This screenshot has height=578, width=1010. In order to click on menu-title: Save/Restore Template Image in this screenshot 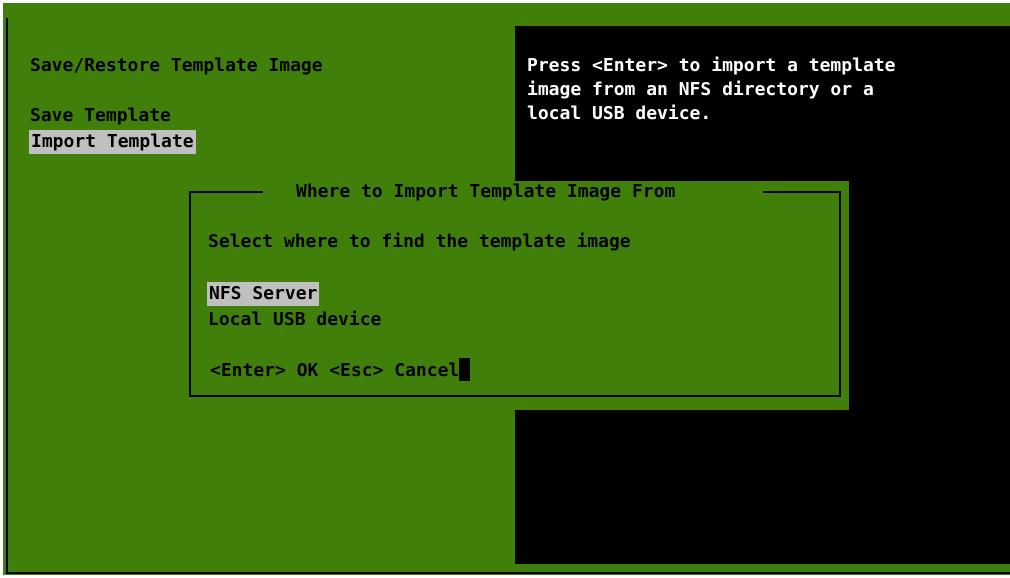, I will do `click(176, 65)`.